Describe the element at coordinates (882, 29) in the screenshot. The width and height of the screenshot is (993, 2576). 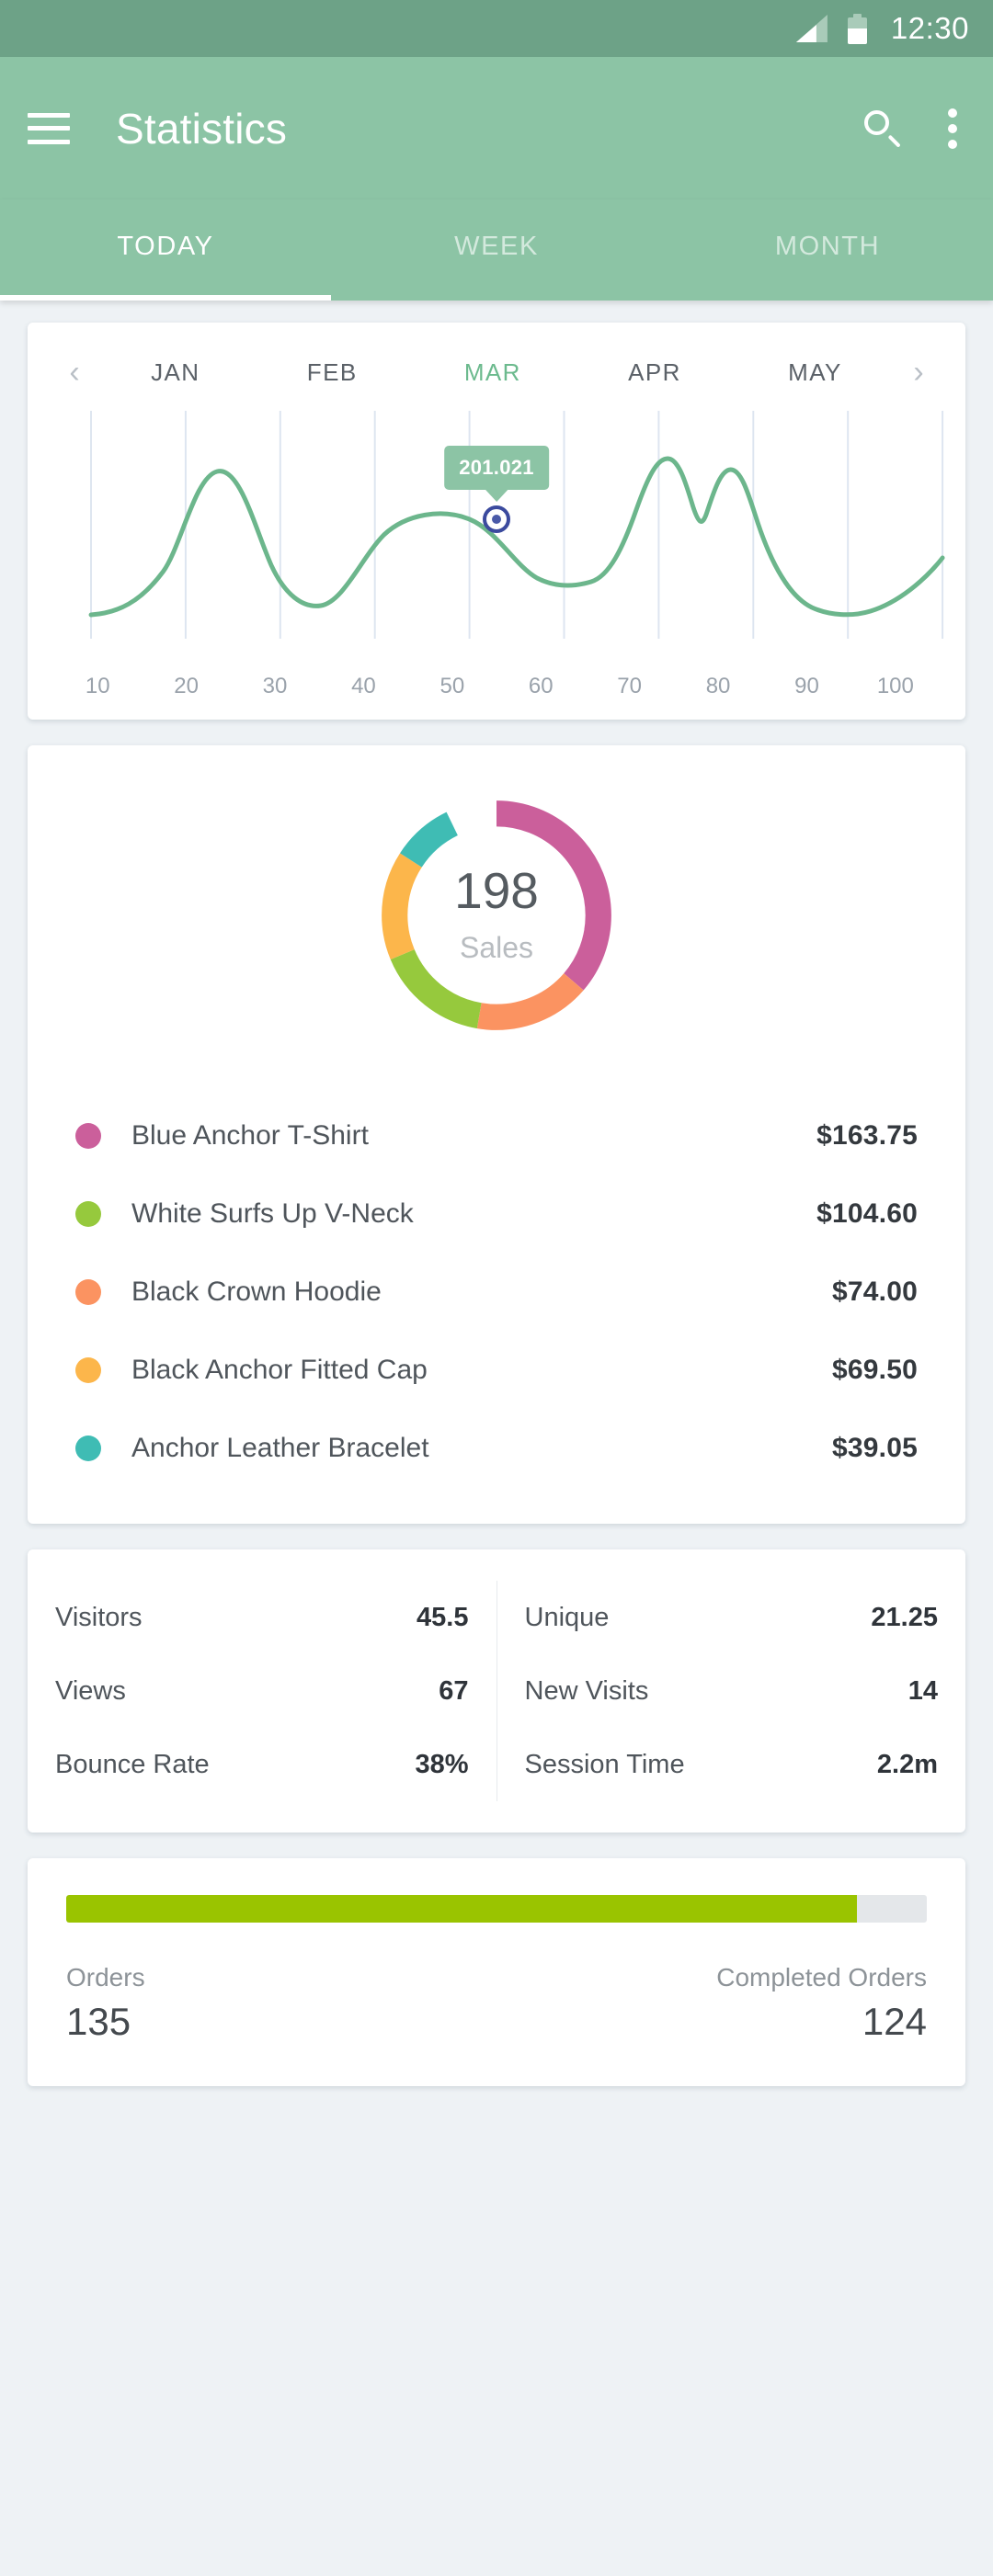
I see `status-icons: 12:30` at that location.